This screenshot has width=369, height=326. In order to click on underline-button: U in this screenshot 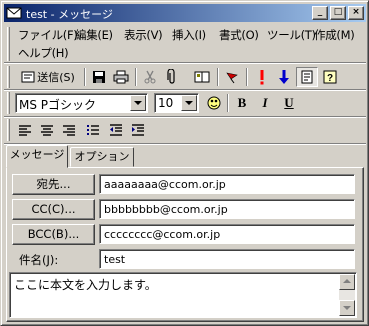, I will do `click(289, 103)`.